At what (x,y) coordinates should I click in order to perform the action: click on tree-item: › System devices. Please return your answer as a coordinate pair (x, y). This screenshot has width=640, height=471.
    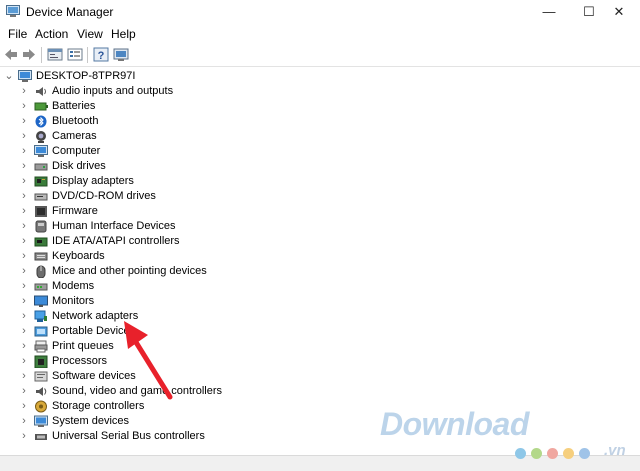
    Looking at the image, I should click on (320, 421).